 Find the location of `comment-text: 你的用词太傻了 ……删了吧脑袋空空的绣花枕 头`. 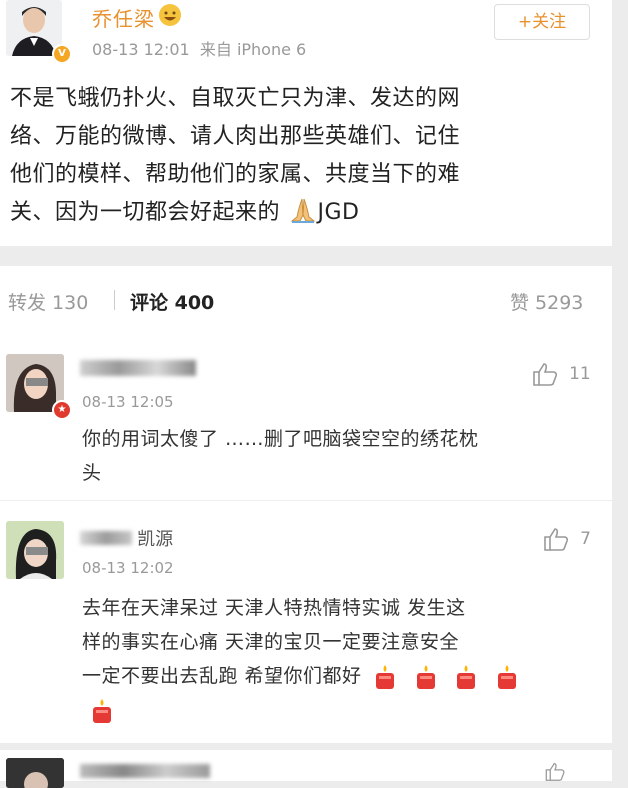

comment-text: 你的用词太傻了 ……删了吧脑袋空空的绣花枕 头 is located at coordinates (342, 456).